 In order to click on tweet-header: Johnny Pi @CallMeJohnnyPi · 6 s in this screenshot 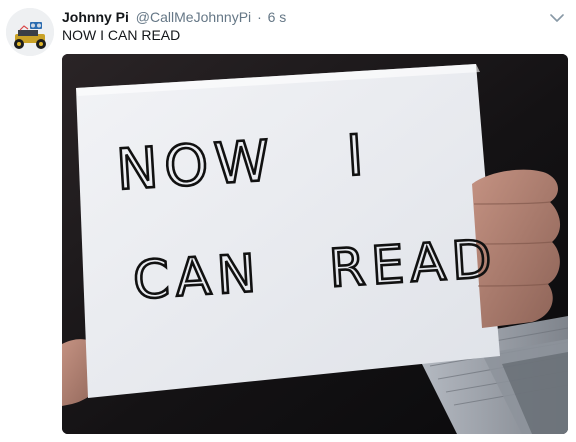, I will do `click(174, 17)`.